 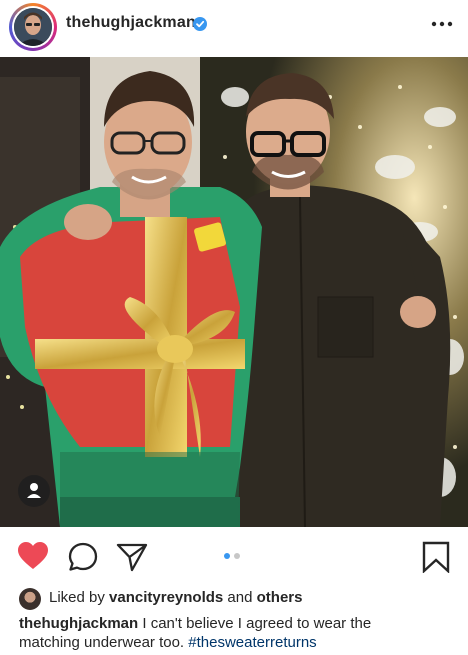 What do you see at coordinates (234, 28) in the screenshot?
I see `post-header: thehughjackman` at bounding box center [234, 28].